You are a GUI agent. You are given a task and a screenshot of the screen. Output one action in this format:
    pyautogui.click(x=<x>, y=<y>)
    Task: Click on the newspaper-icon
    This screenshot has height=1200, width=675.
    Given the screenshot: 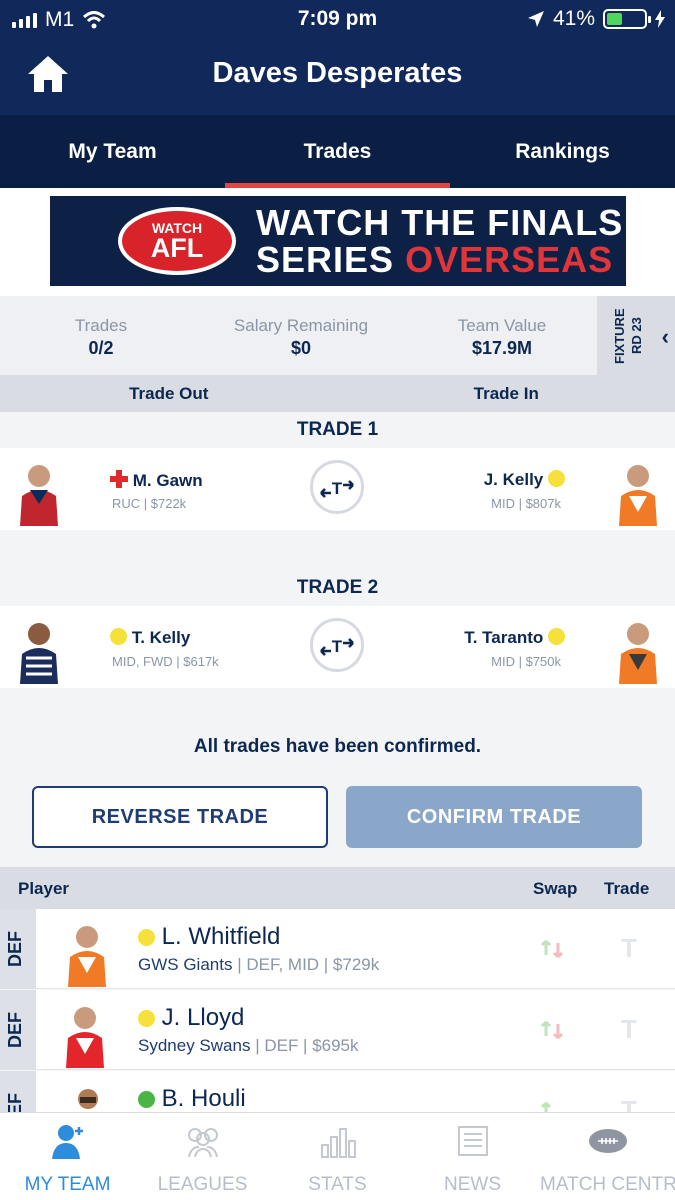 What is the action you would take?
    pyautogui.click(x=472, y=1141)
    